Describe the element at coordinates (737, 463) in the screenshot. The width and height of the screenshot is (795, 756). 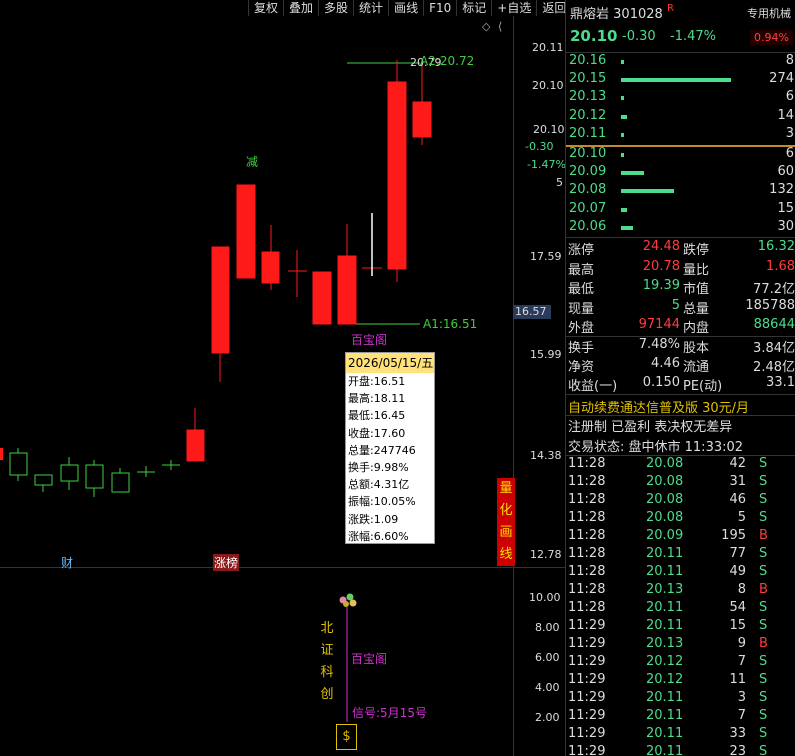
I see `tick-volume: 42` at that location.